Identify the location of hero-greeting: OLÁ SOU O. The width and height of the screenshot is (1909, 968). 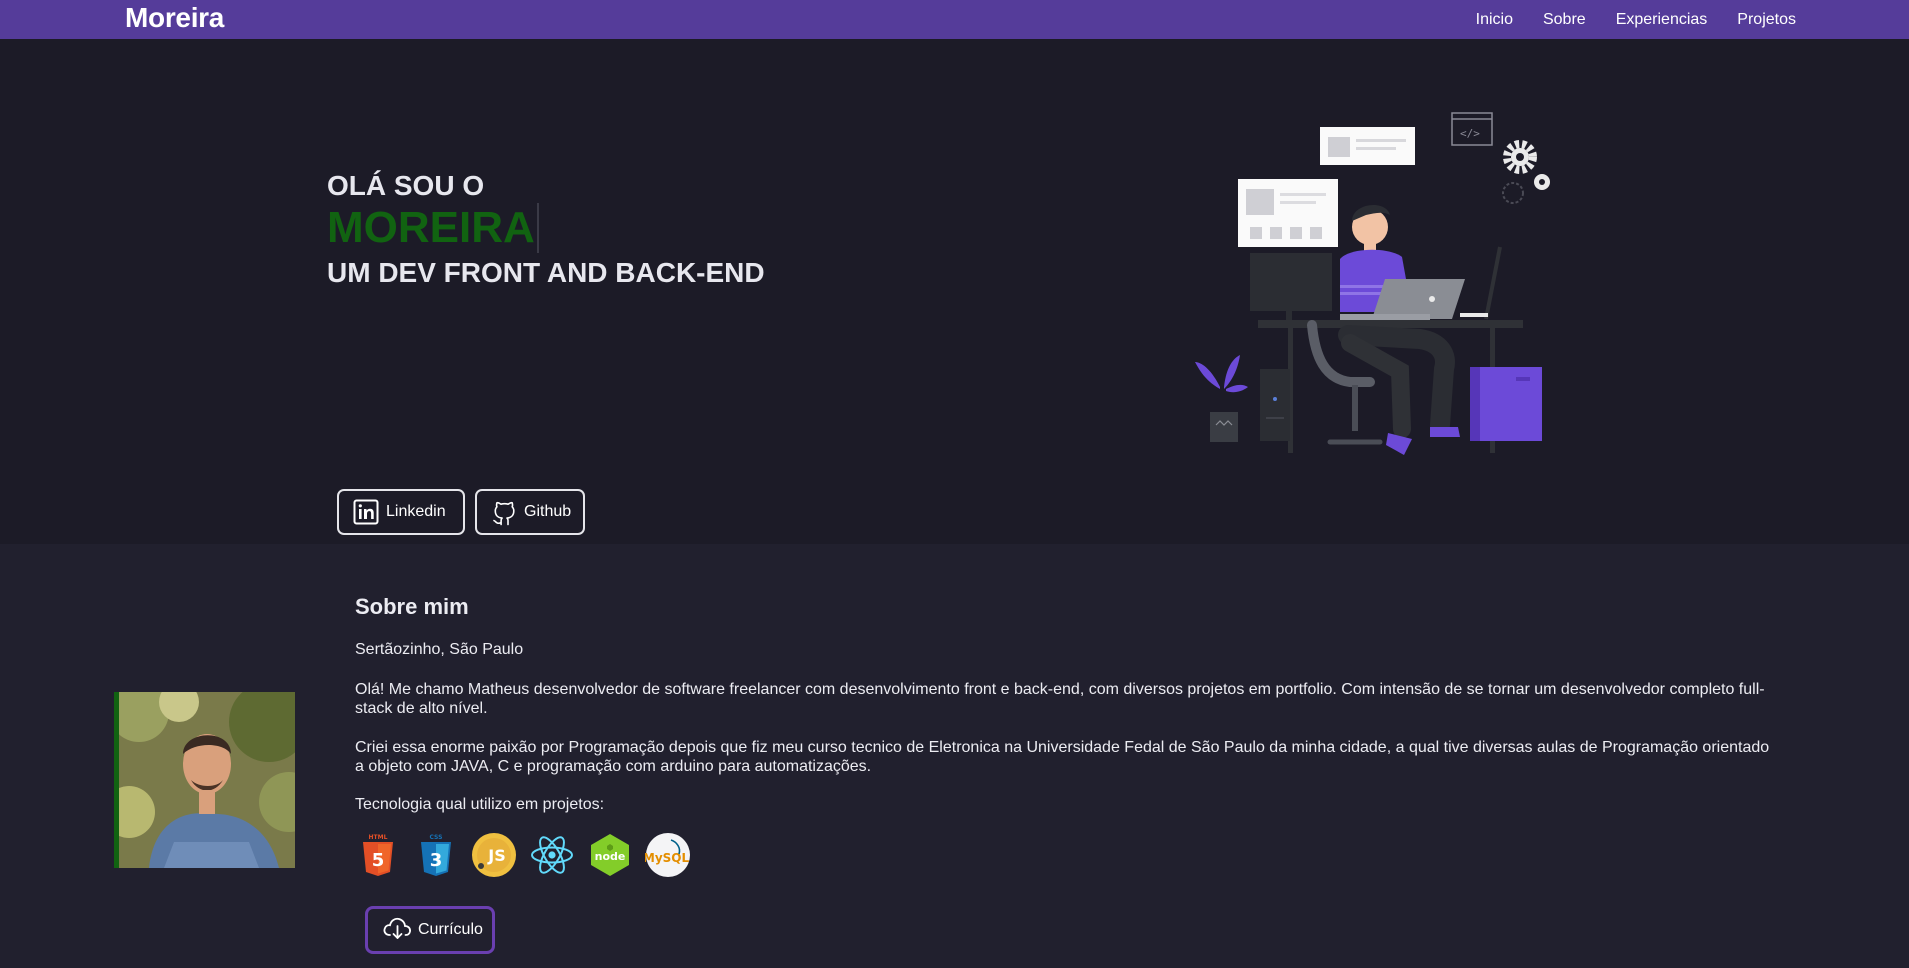
(406, 185).